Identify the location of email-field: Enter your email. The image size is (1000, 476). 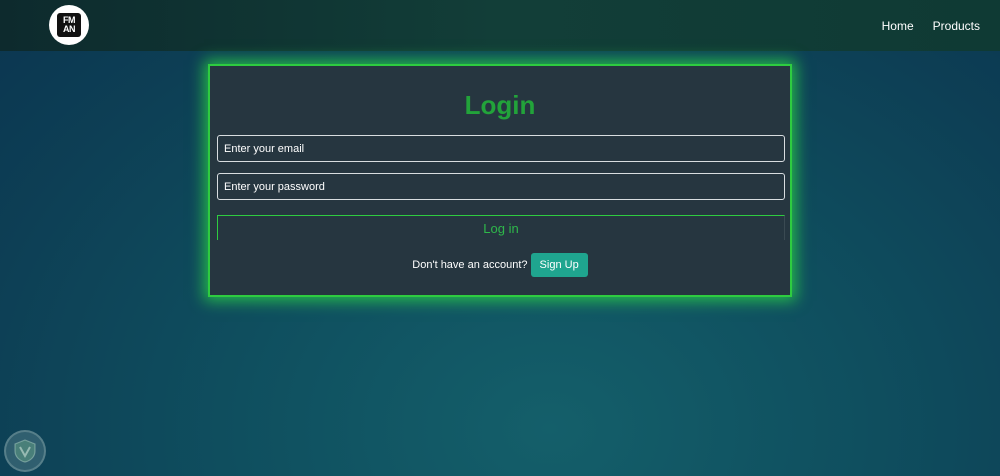
(501, 148).